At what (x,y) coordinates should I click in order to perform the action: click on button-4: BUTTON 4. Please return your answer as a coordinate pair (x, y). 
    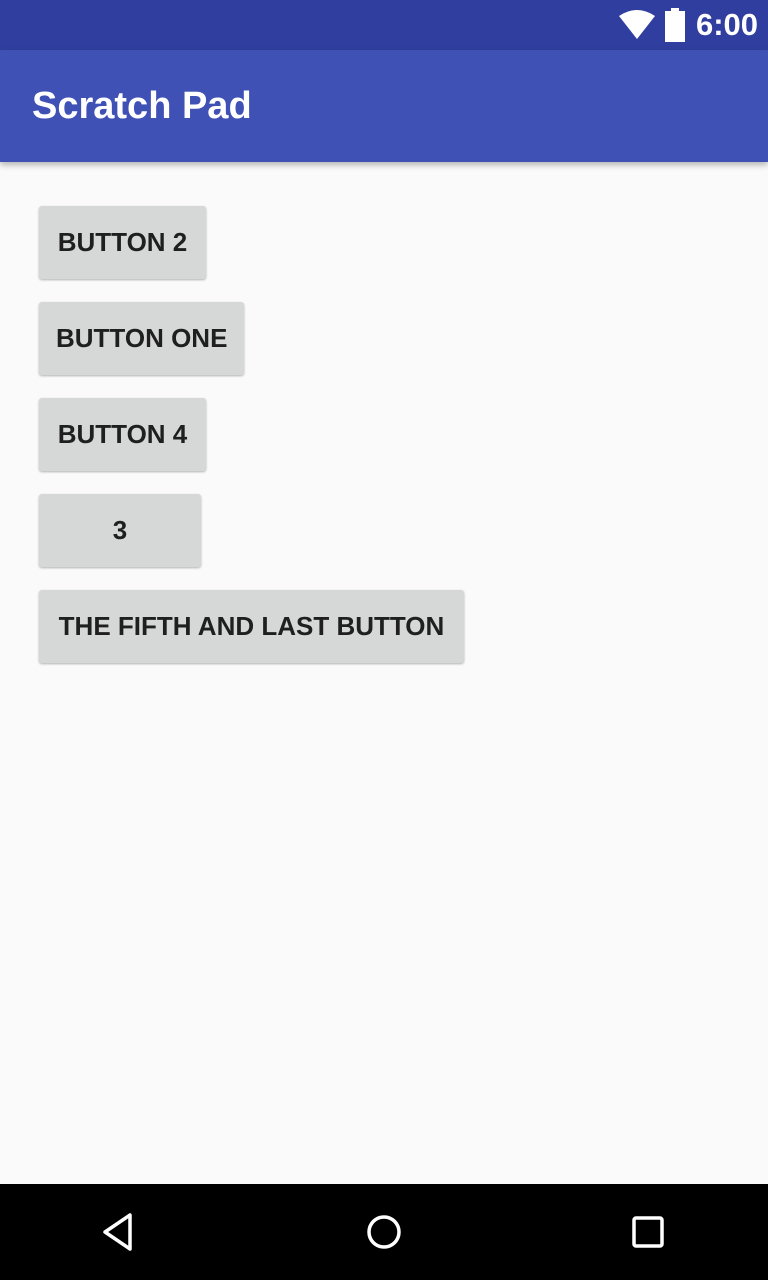
    Looking at the image, I should click on (122, 434).